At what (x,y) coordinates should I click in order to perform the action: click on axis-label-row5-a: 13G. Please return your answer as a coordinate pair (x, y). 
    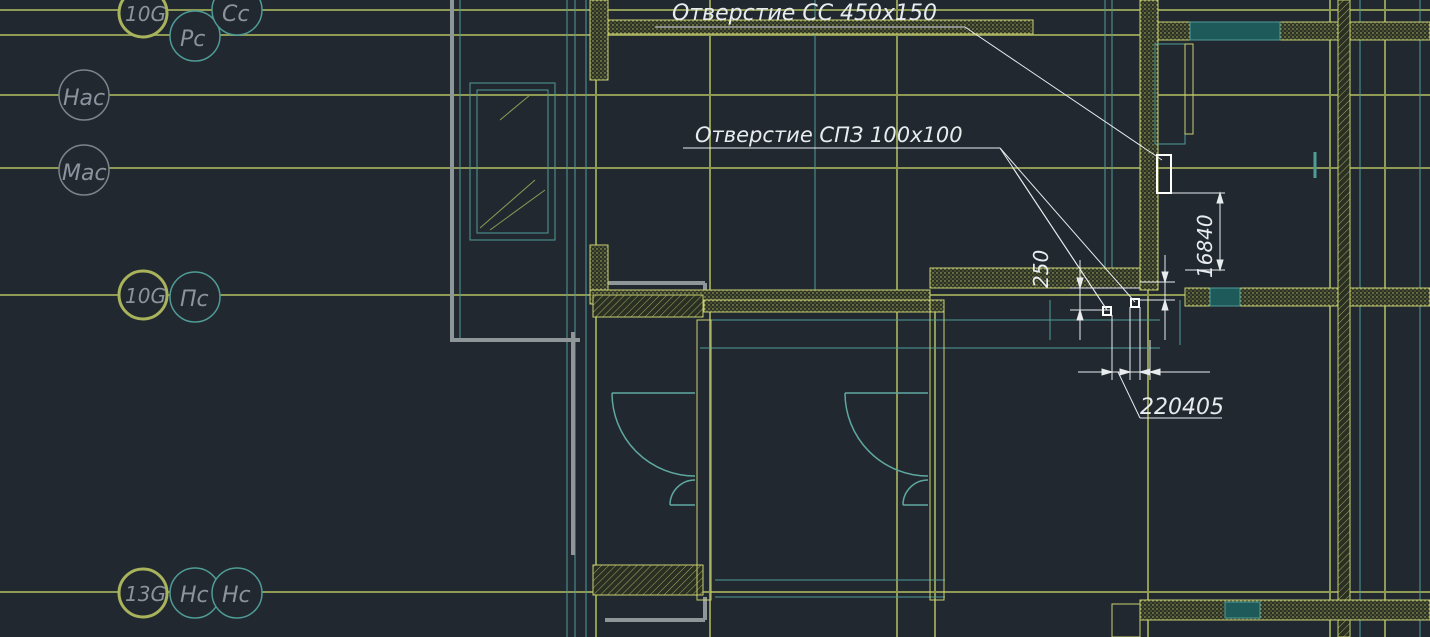
    Looking at the image, I should click on (145, 594).